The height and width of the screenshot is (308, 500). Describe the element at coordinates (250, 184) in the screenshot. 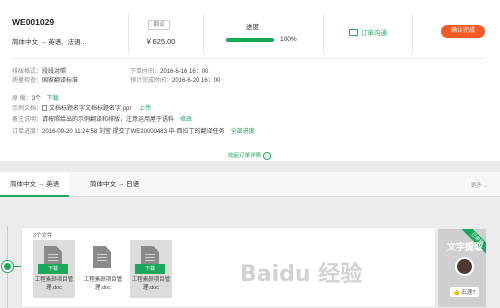

I see `language-tabs: 简体中文 → 英语 简体中文 → 日语` at that location.